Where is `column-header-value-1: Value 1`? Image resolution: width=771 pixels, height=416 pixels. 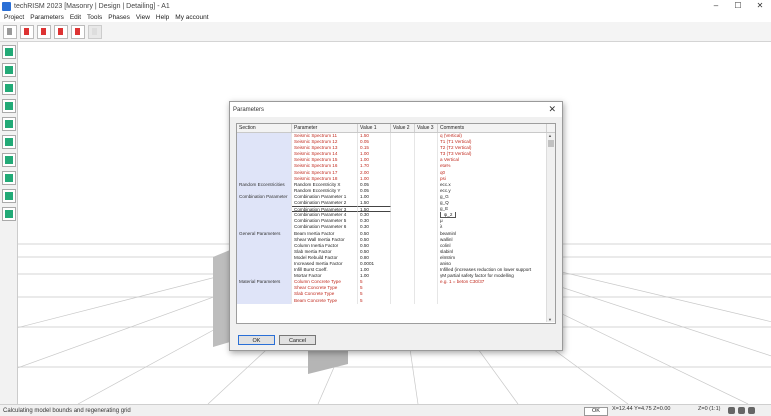
column-header-value-1: Value 1 is located at coordinates (374, 128).